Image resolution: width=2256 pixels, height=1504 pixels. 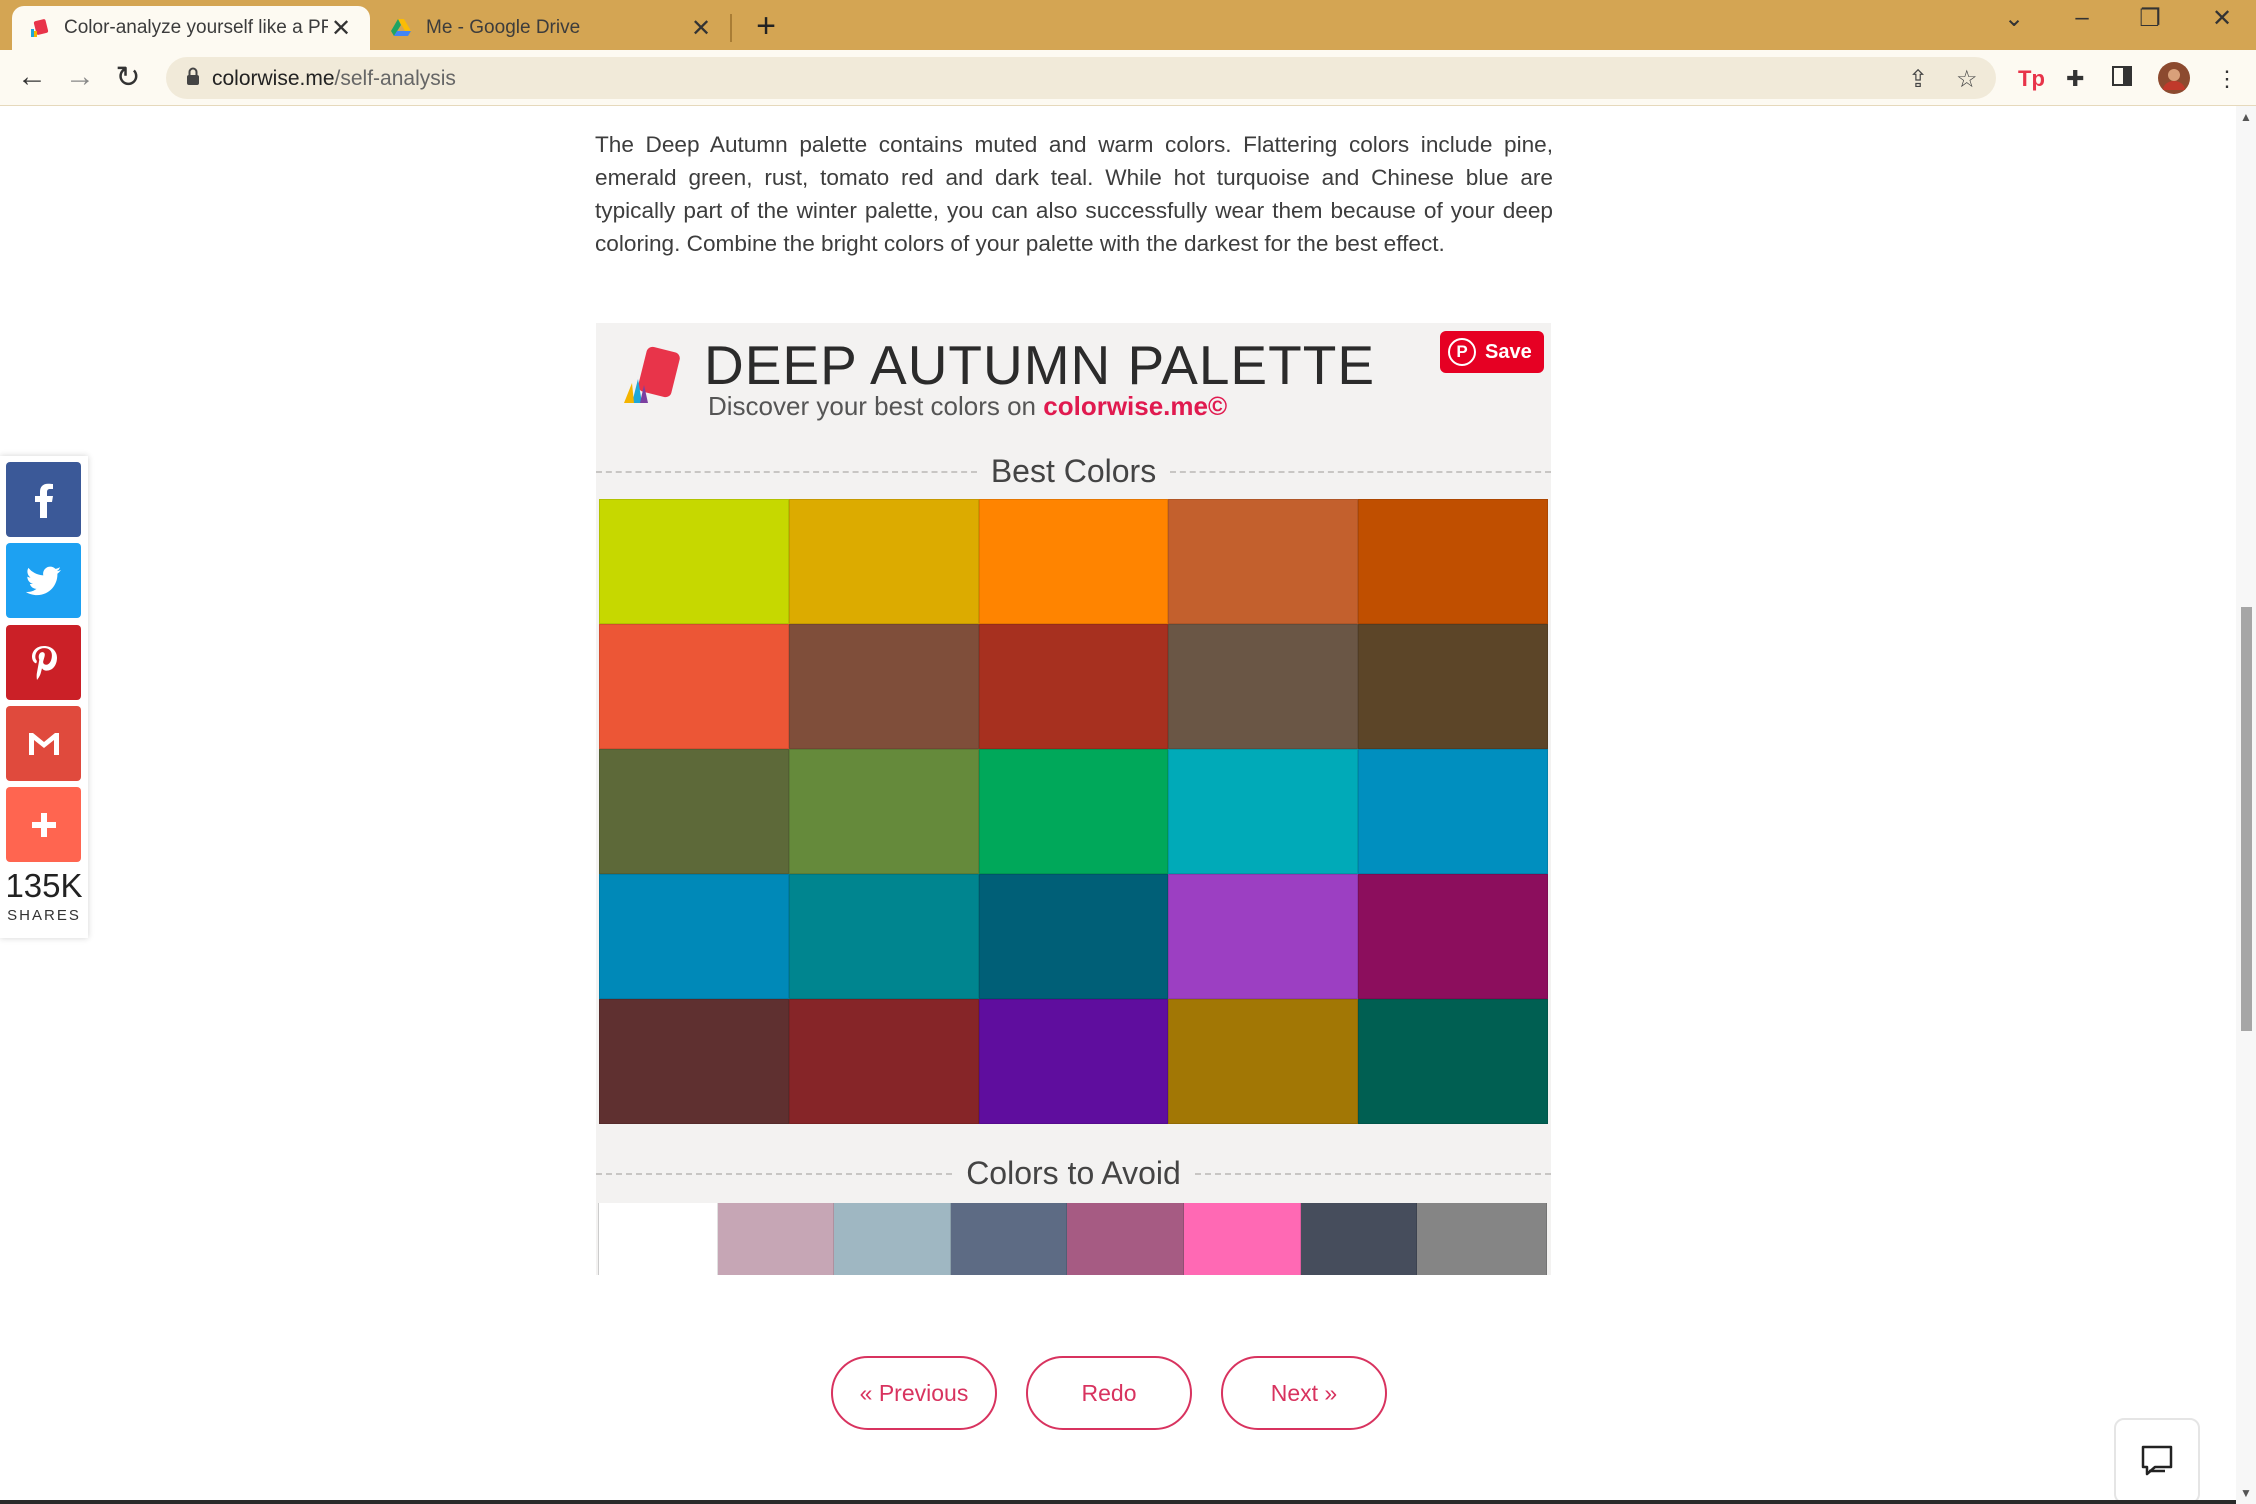 I want to click on copyright-mark: ©, so click(x=1217, y=406).